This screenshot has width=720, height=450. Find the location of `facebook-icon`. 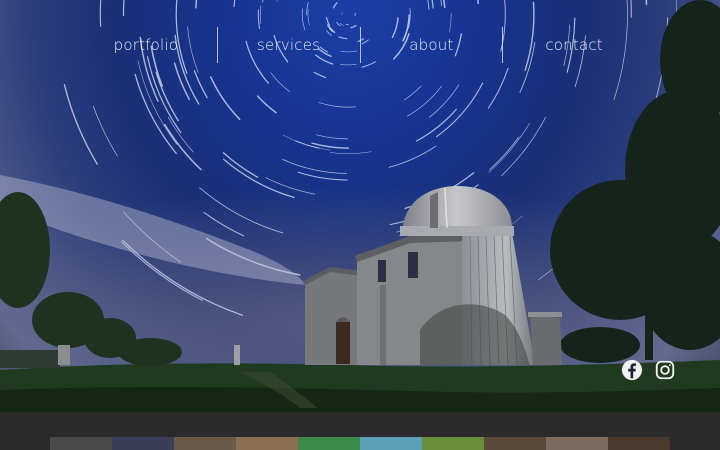

facebook-icon is located at coordinates (632, 370).